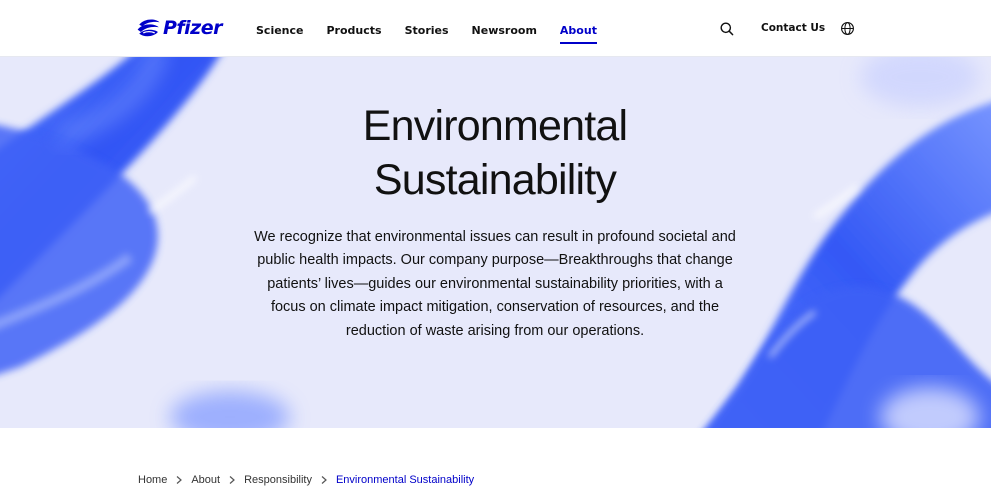  I want to click on pfizer-logo-icon, so click(148, 28).